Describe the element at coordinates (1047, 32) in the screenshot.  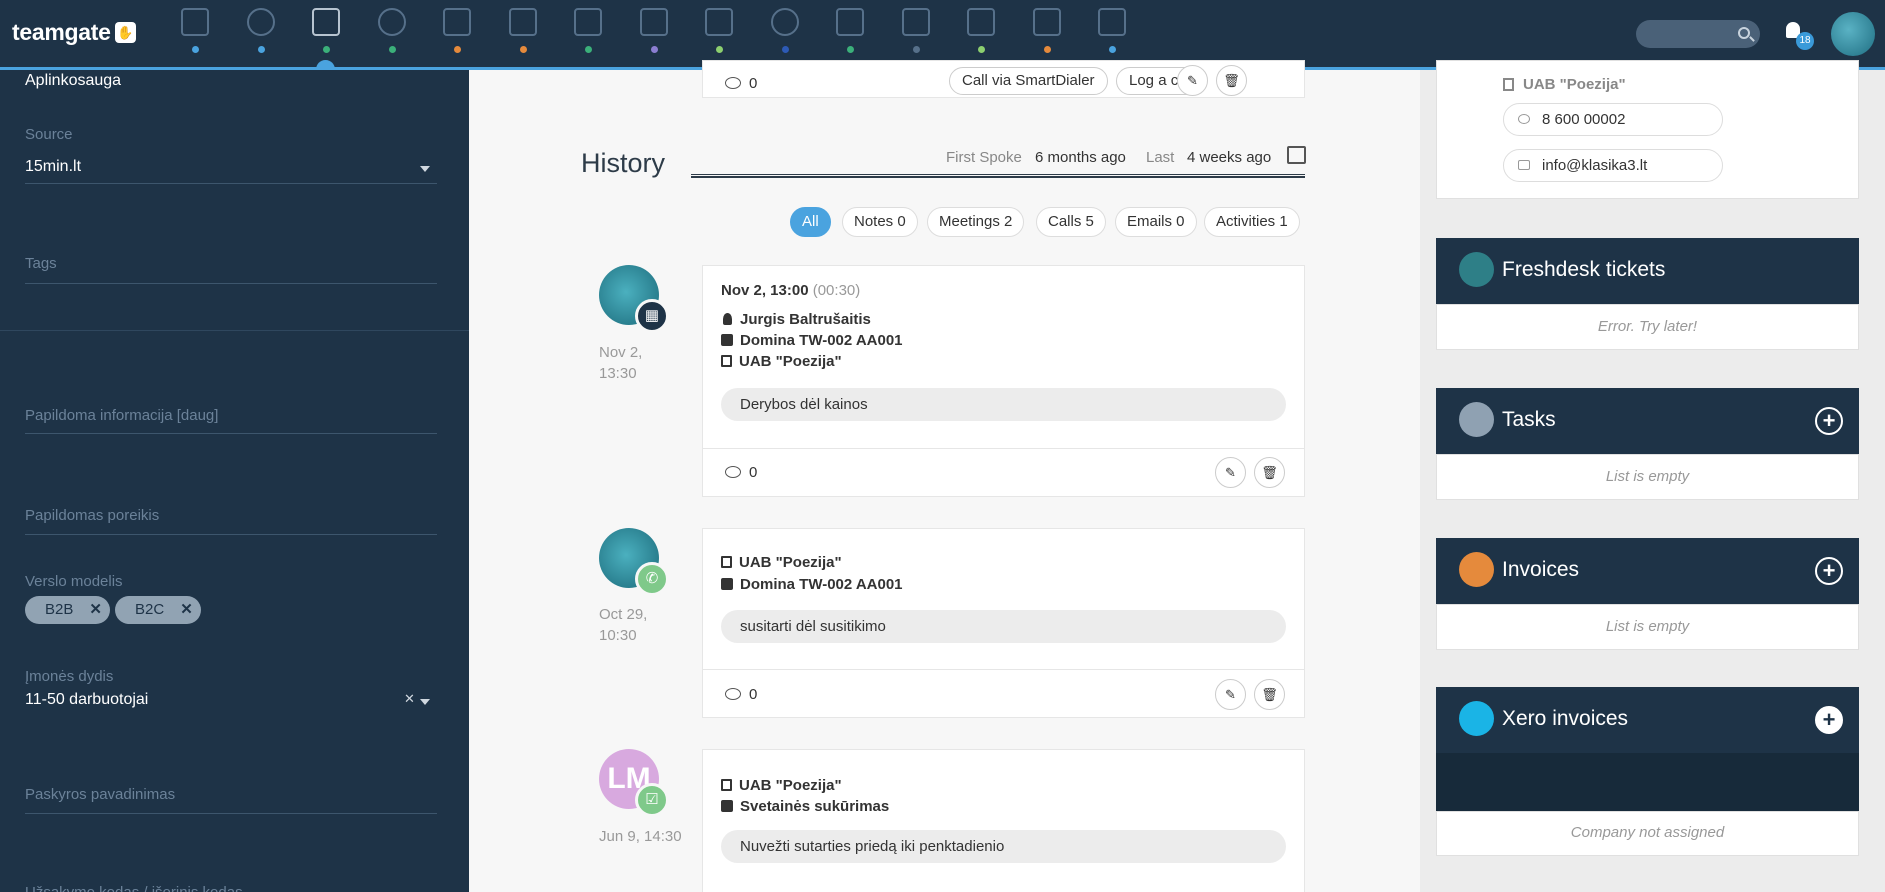
I see `invoices-icon` at that location.